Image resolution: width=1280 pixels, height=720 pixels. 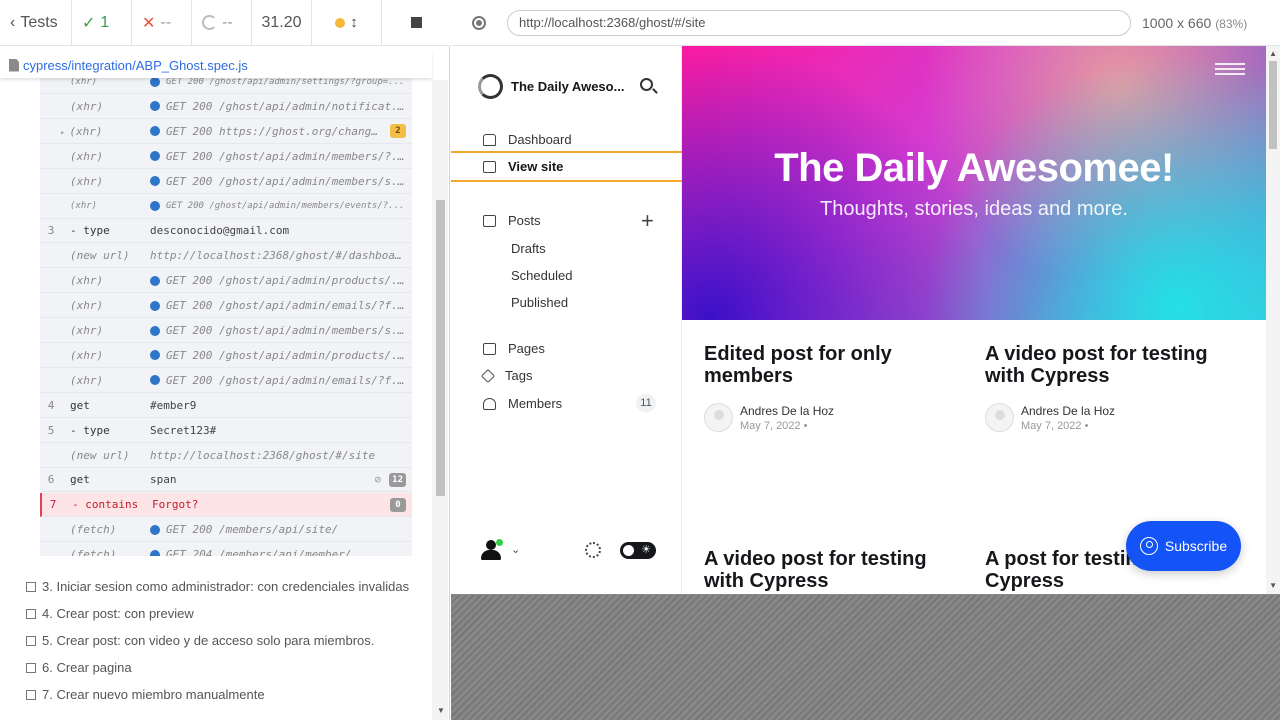 What do you see at coordinates (100, 256) in the screenshot?
I see `command-name-text: (new url)` at bounding box center [100, 256].